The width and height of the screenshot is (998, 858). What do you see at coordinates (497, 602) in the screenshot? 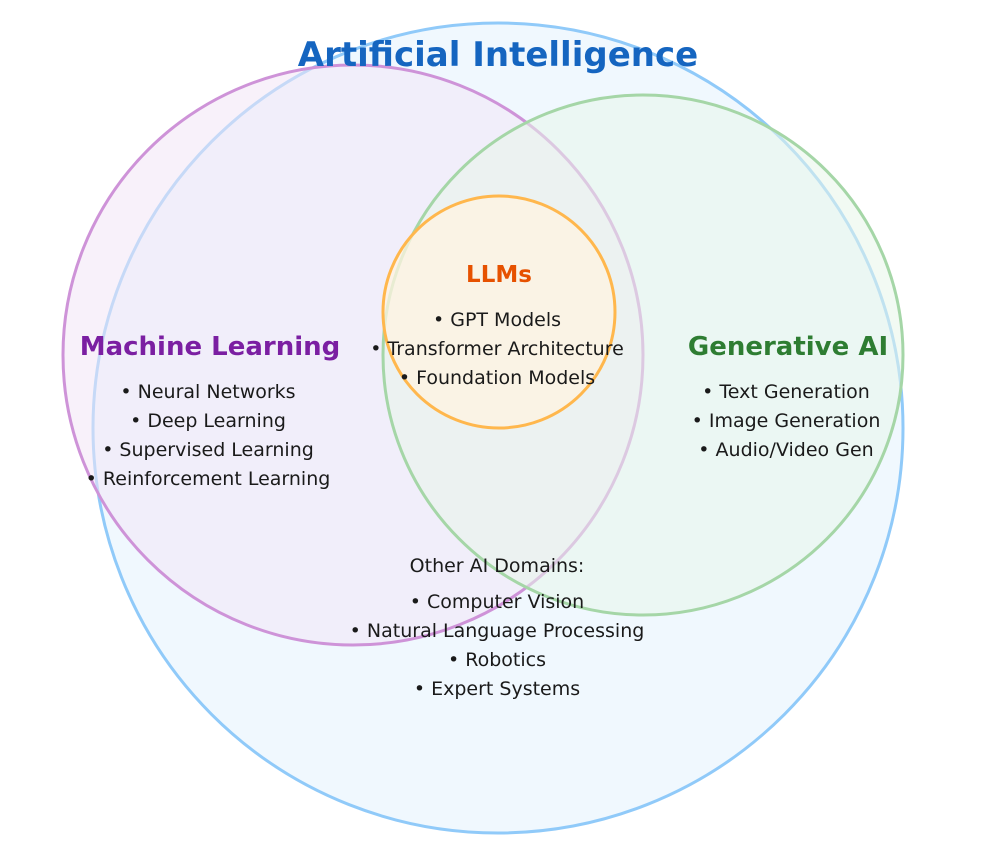
I see `other-domain-item: • Computer Vision` at bounding box center [497, 602].